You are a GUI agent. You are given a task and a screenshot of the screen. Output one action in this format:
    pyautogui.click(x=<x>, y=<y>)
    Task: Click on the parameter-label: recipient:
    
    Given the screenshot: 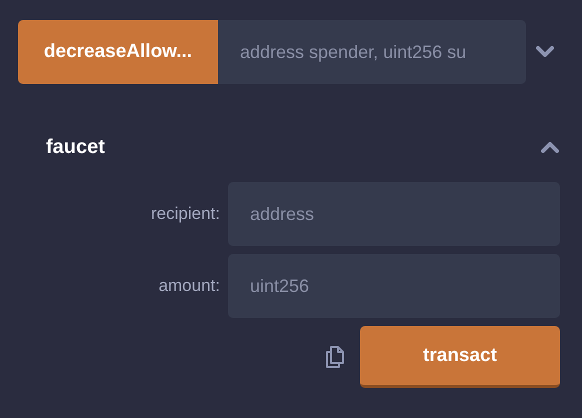 What is the action you would take?
    pyautogui.click(x=185, y=214)
    